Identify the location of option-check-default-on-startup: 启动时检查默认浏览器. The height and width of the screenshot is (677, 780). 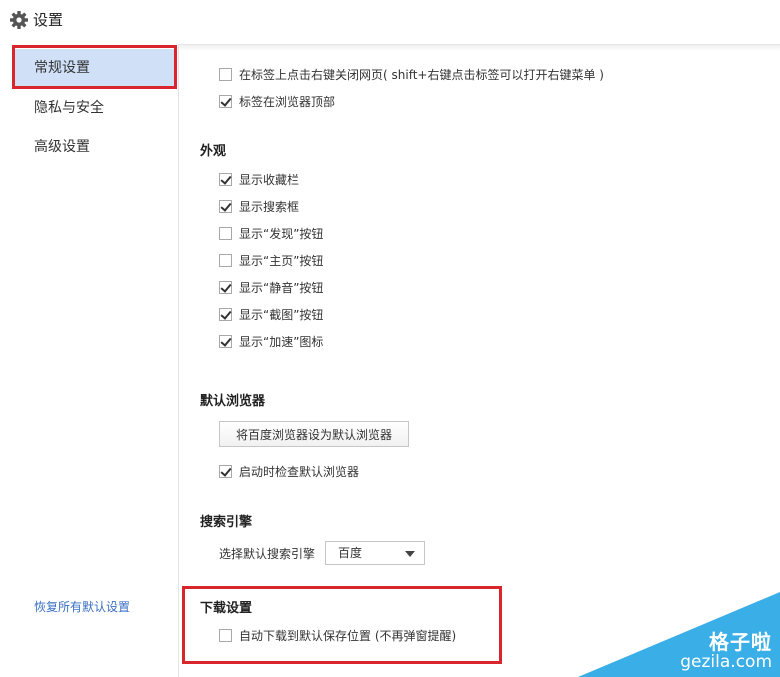
(289, 471).